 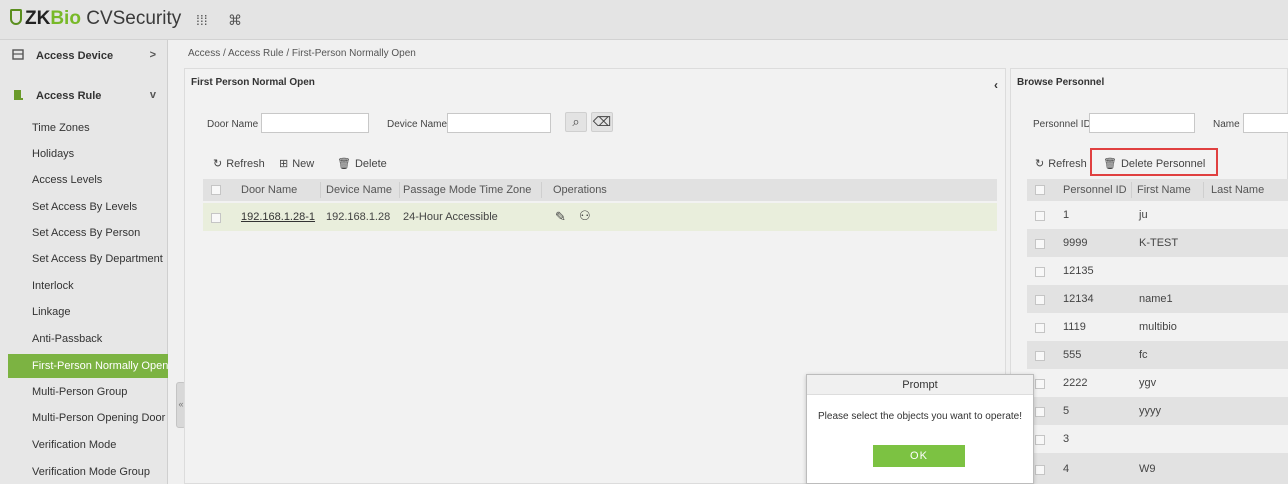 I want to click on eraser-icon: ⌫, so click(x=602, y=121).